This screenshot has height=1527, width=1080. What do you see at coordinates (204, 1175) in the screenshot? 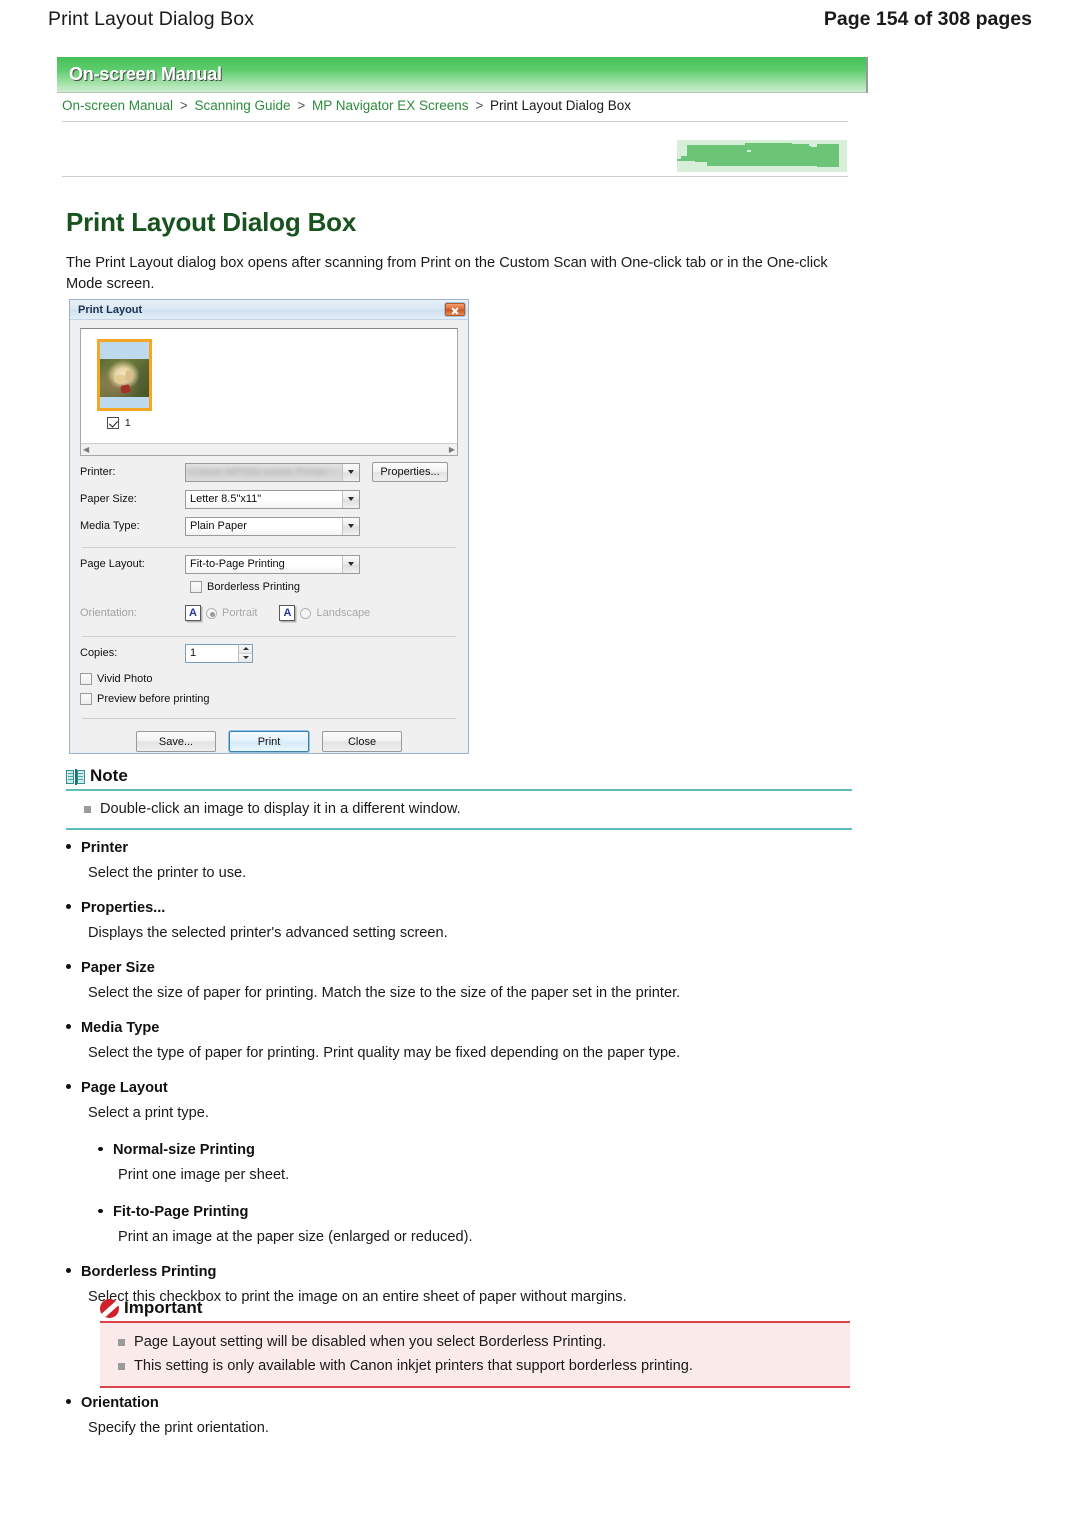
I see `definition-description: Print one image per sheet.` at bounding box center [204, 1175].